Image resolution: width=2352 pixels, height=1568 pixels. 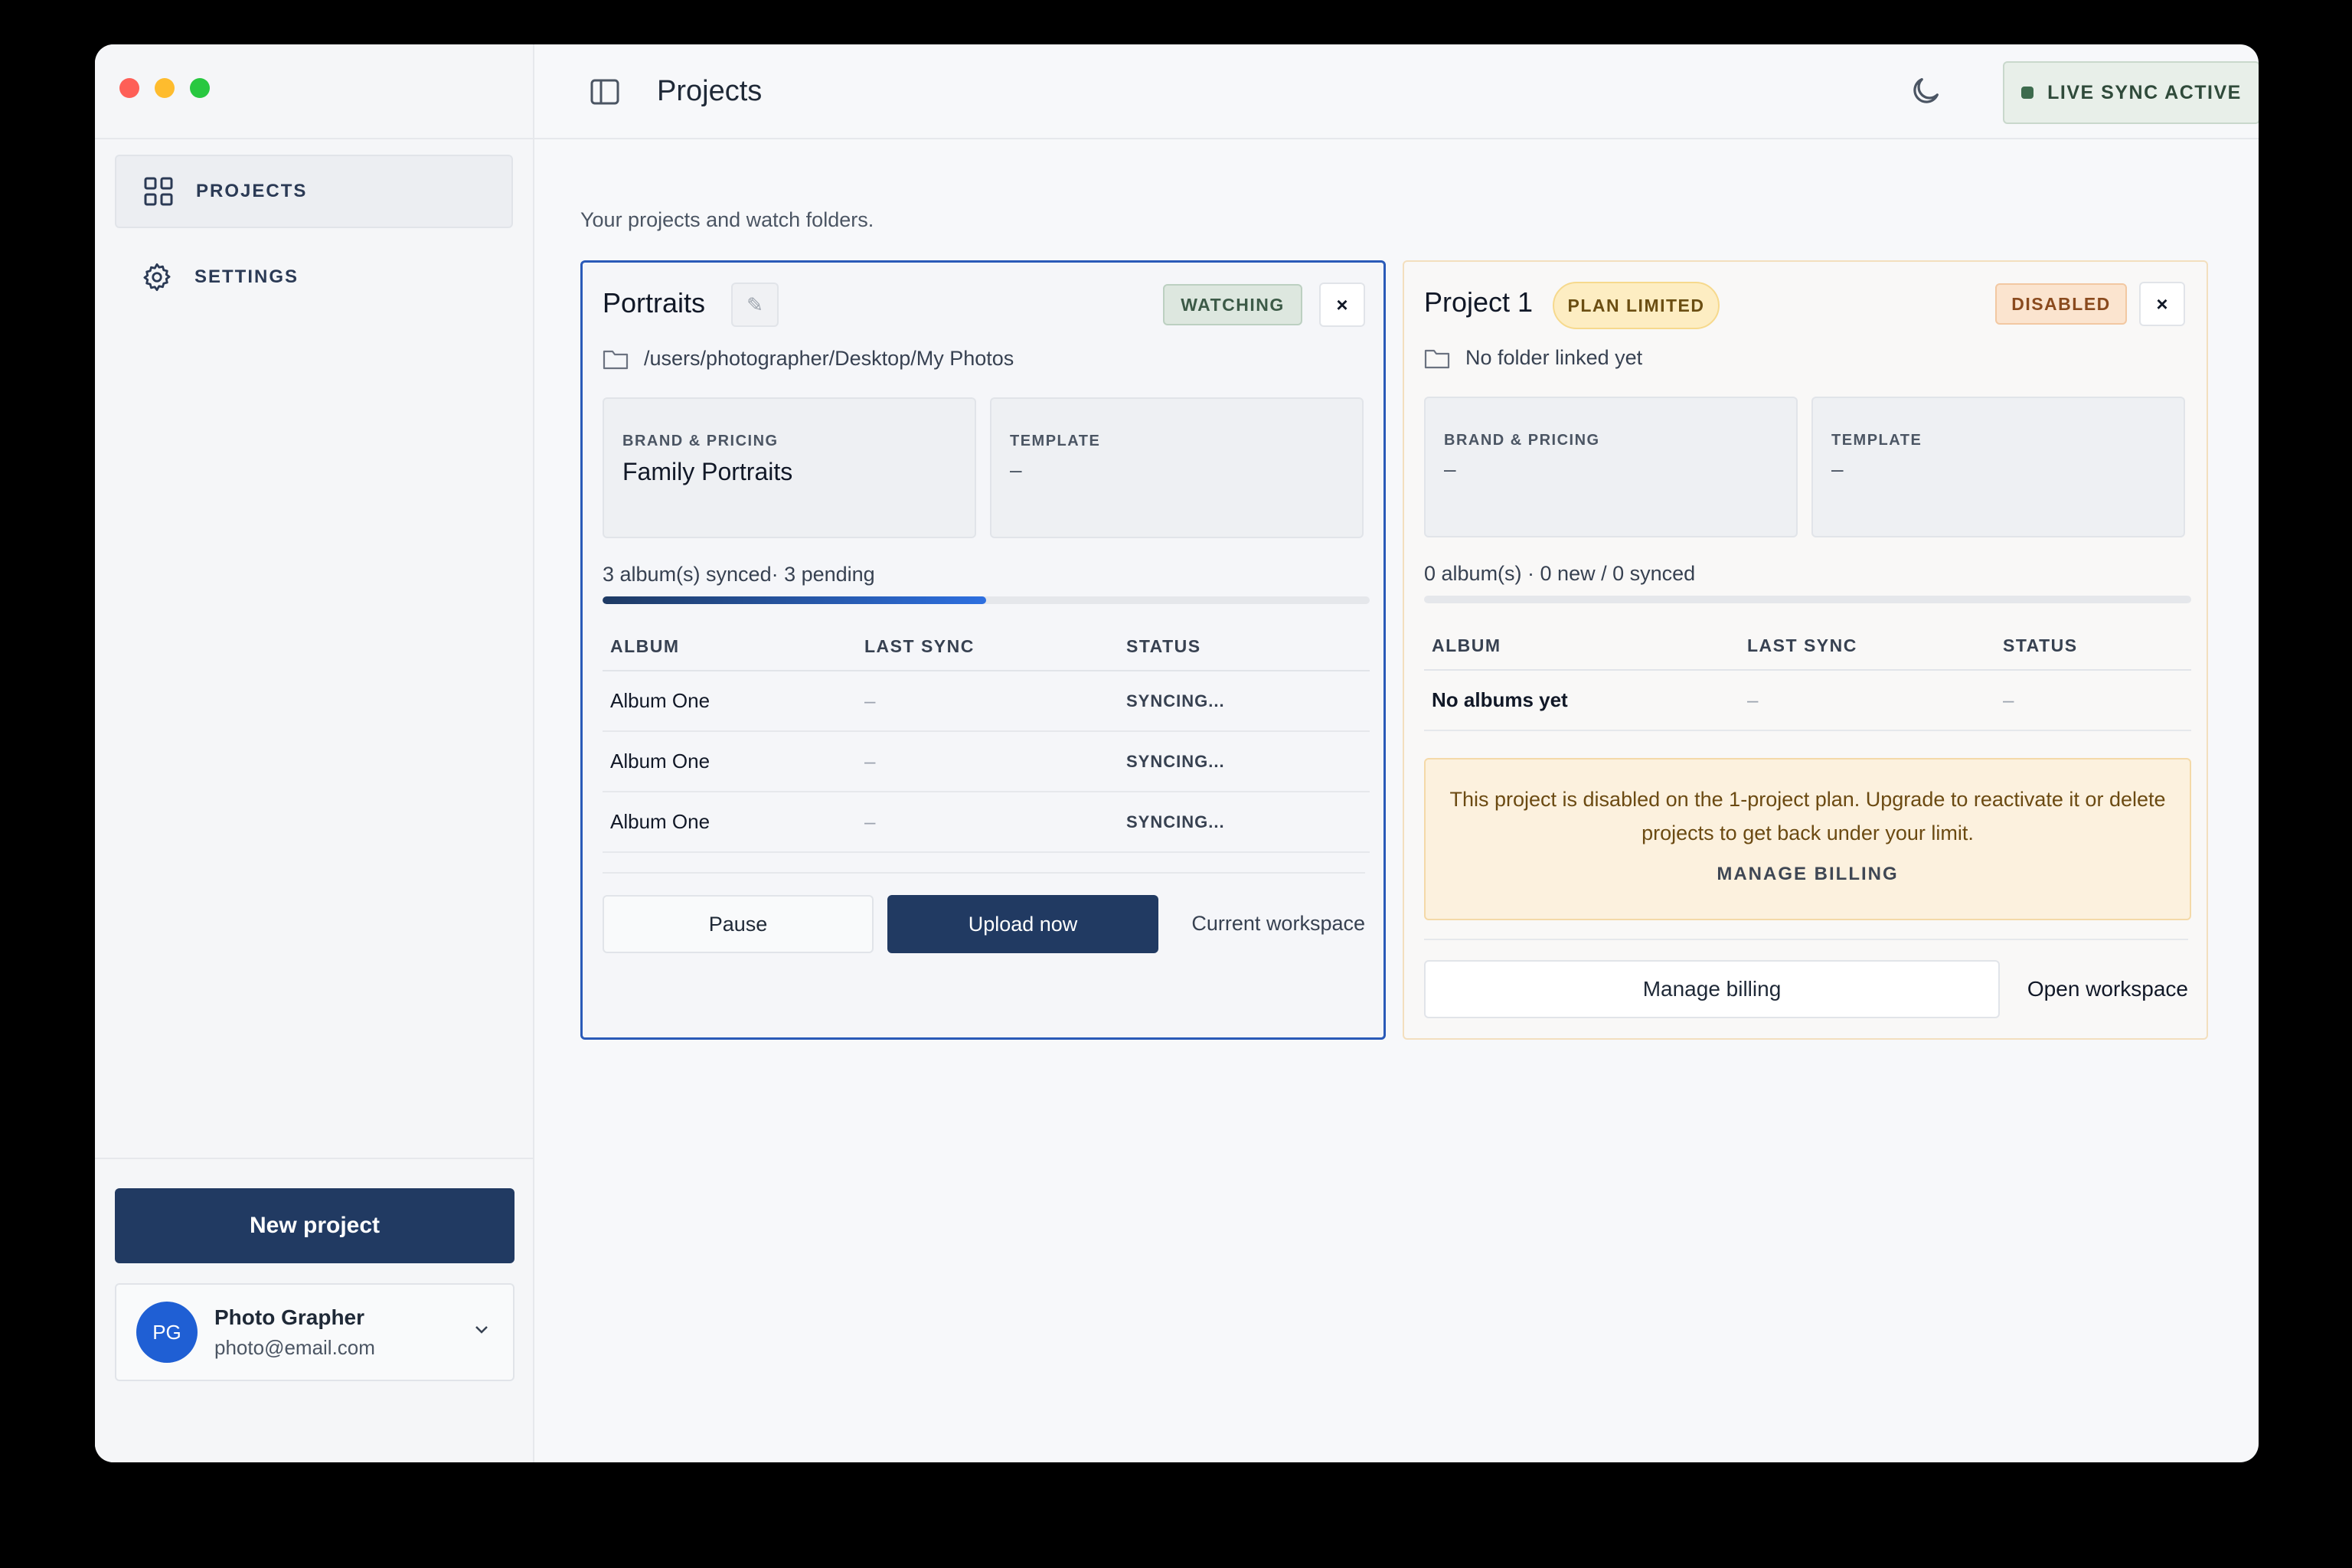 I want to click on folder-path: No folder linked yet, so click(x=1554, y=357).